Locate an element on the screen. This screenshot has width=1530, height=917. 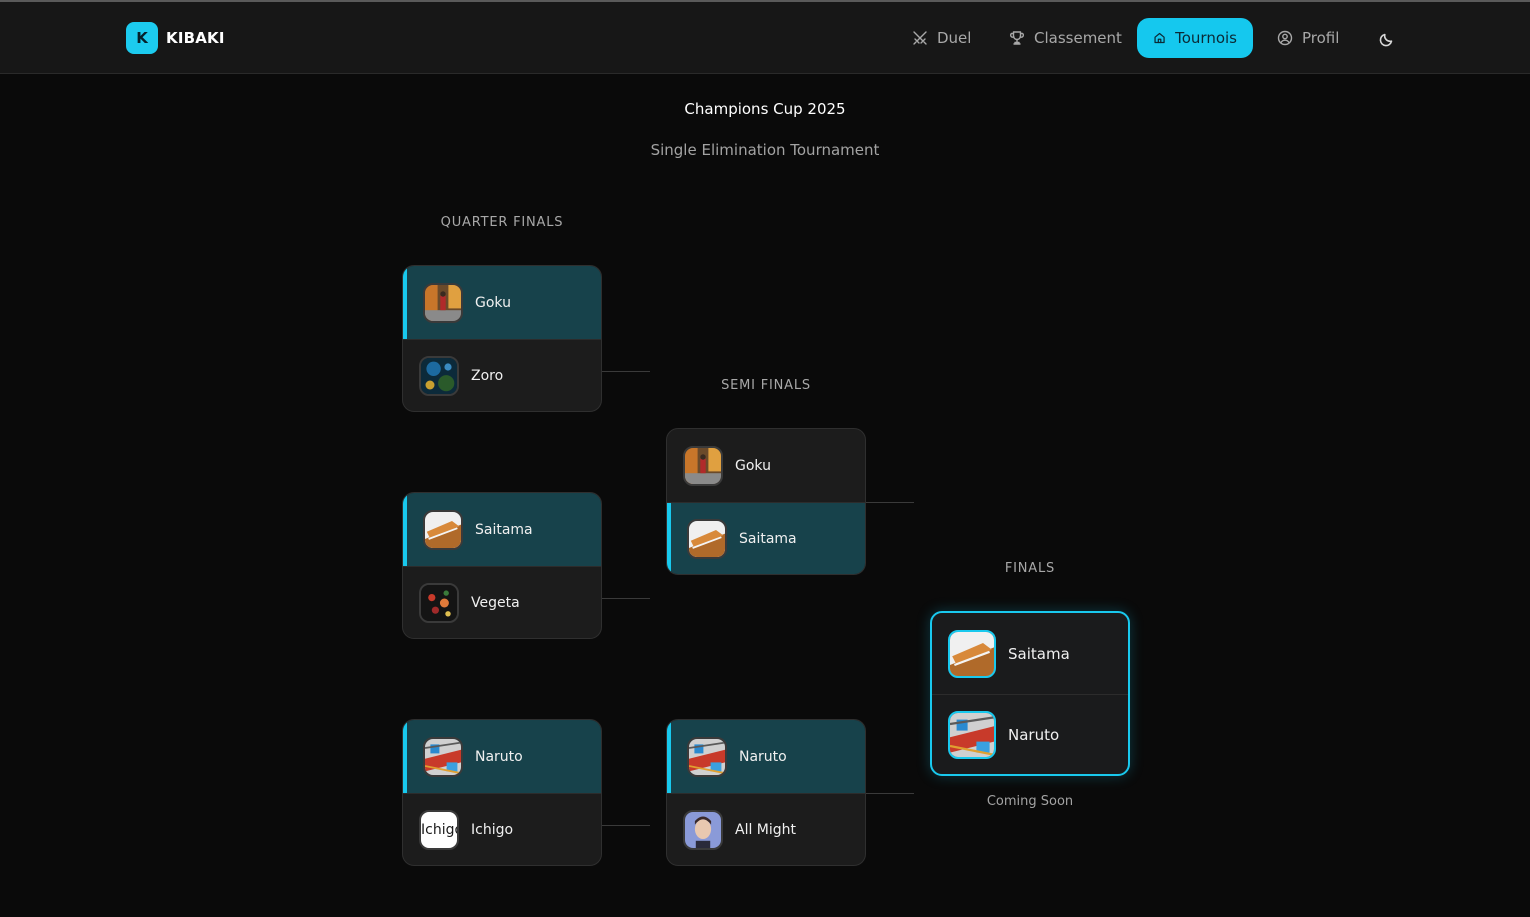
nav-profil: Profil is located at coordinates (1308, 38).